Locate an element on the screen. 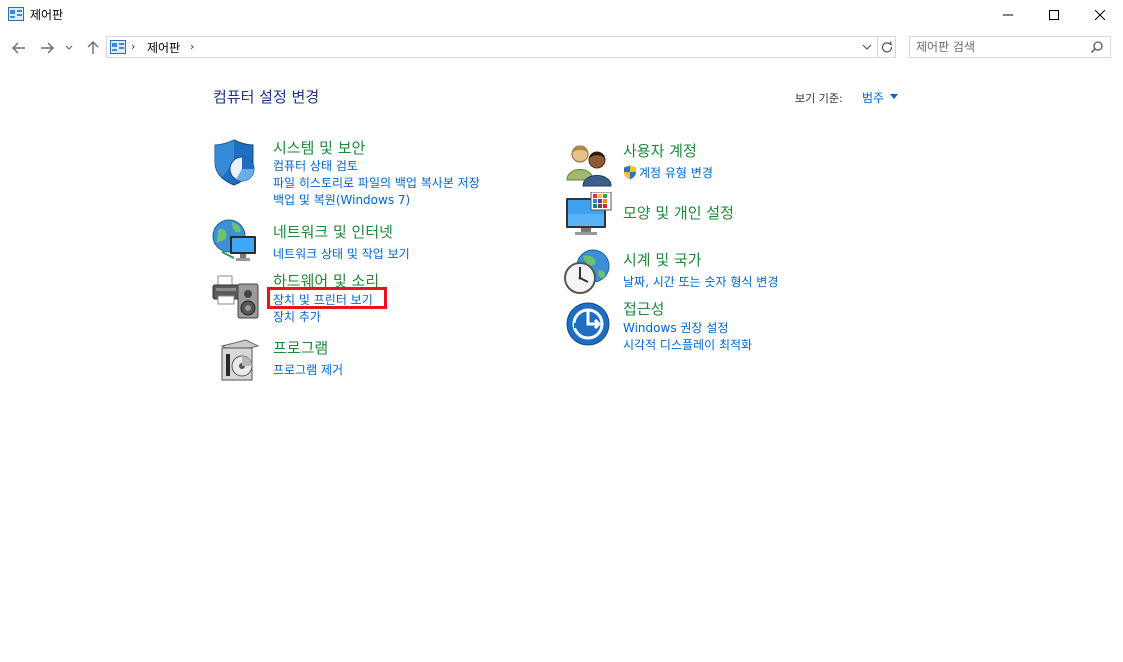  minimize-icon is located at coordinates (1008, 15).